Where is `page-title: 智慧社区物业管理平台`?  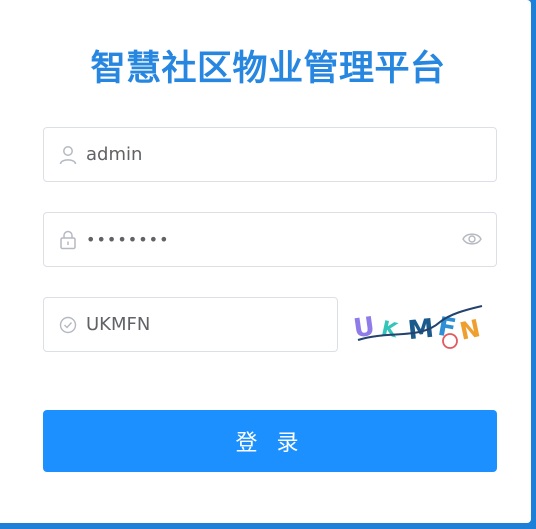 page-title: 智慧社区物业管理平台 is located at coordinates (268, 69).